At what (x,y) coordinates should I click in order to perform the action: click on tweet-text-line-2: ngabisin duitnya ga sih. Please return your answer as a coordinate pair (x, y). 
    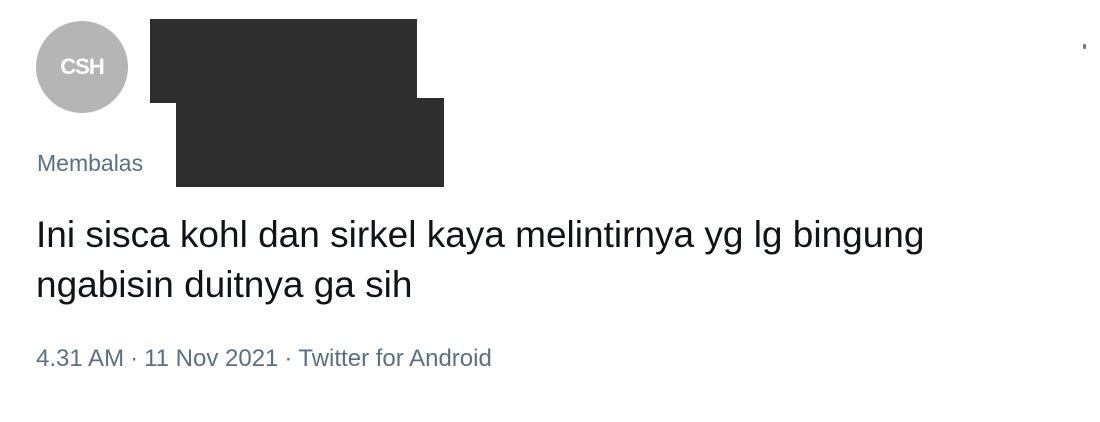
    Looking at the image, I should click on (224, 284).